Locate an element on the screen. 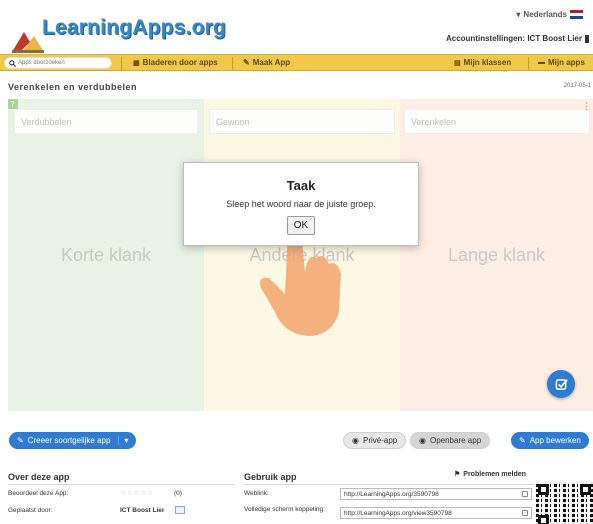 This screenshot has width=593, height=524. dialog-message: Sleep het woord naar de juiste groep. is located at coordinates (301, 204).